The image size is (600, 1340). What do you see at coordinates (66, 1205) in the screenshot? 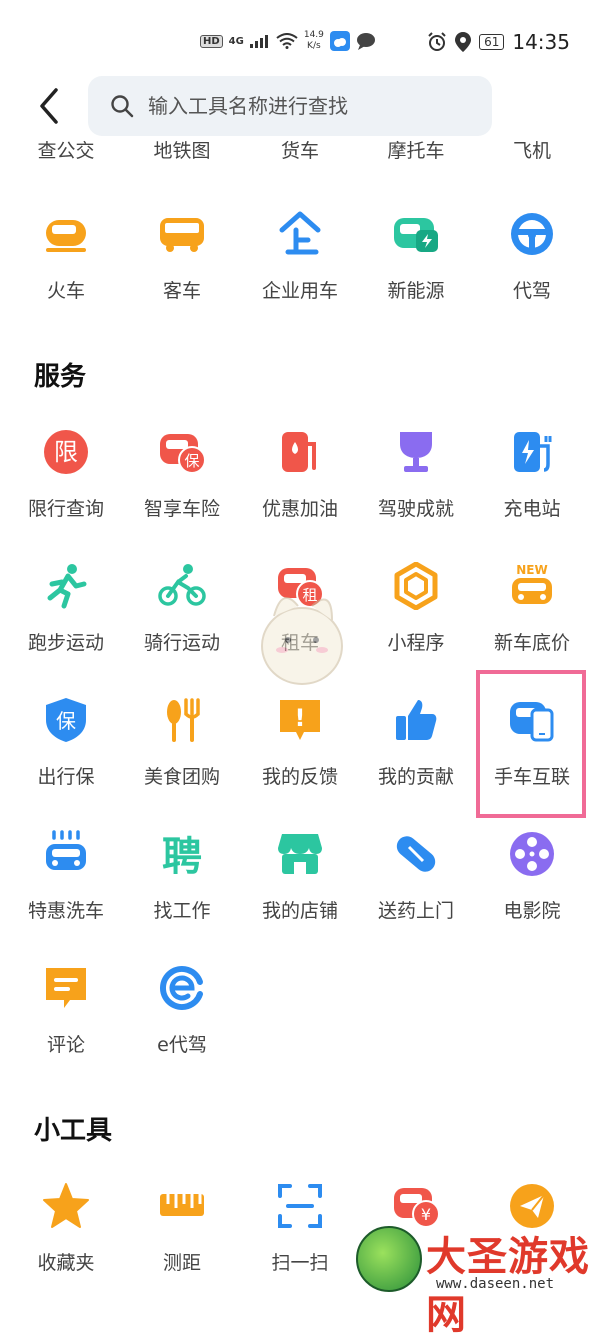
I see `star-icon` at bounding box center [66, 1205].